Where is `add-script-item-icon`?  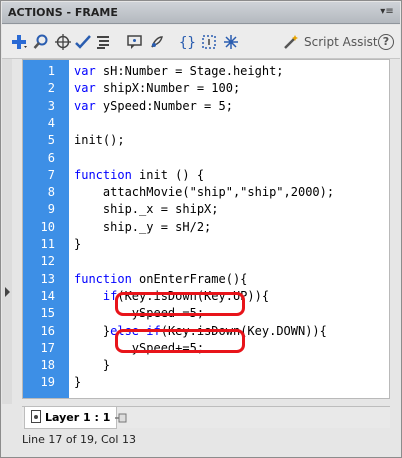 add-script-item-icon is located at coordinates (19, 42).